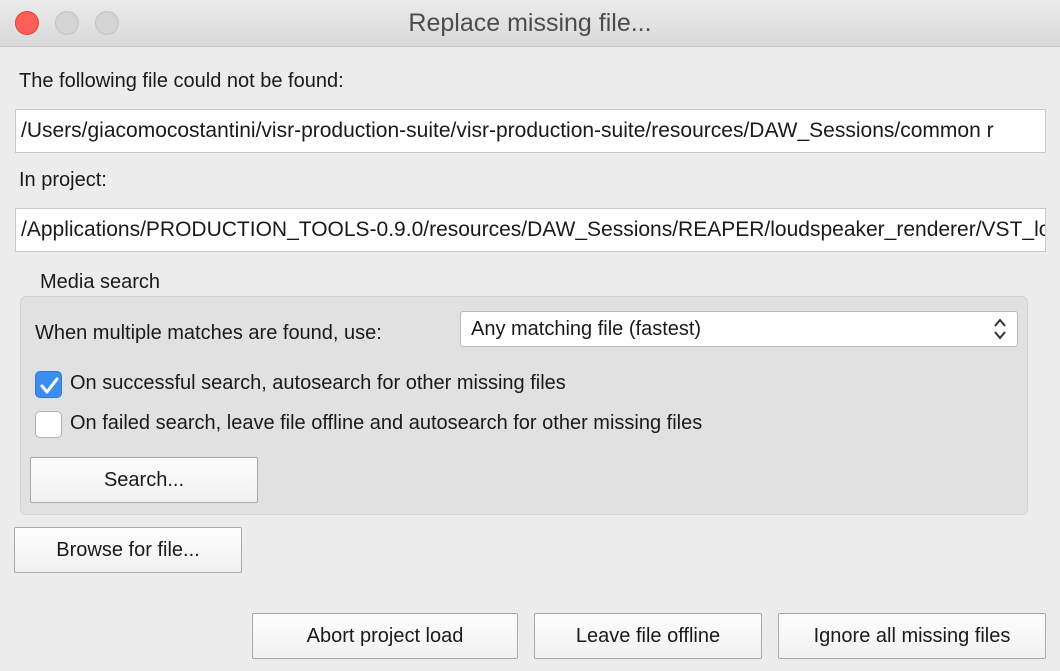  I want to click on checkmark-icon, so click(49, 385).